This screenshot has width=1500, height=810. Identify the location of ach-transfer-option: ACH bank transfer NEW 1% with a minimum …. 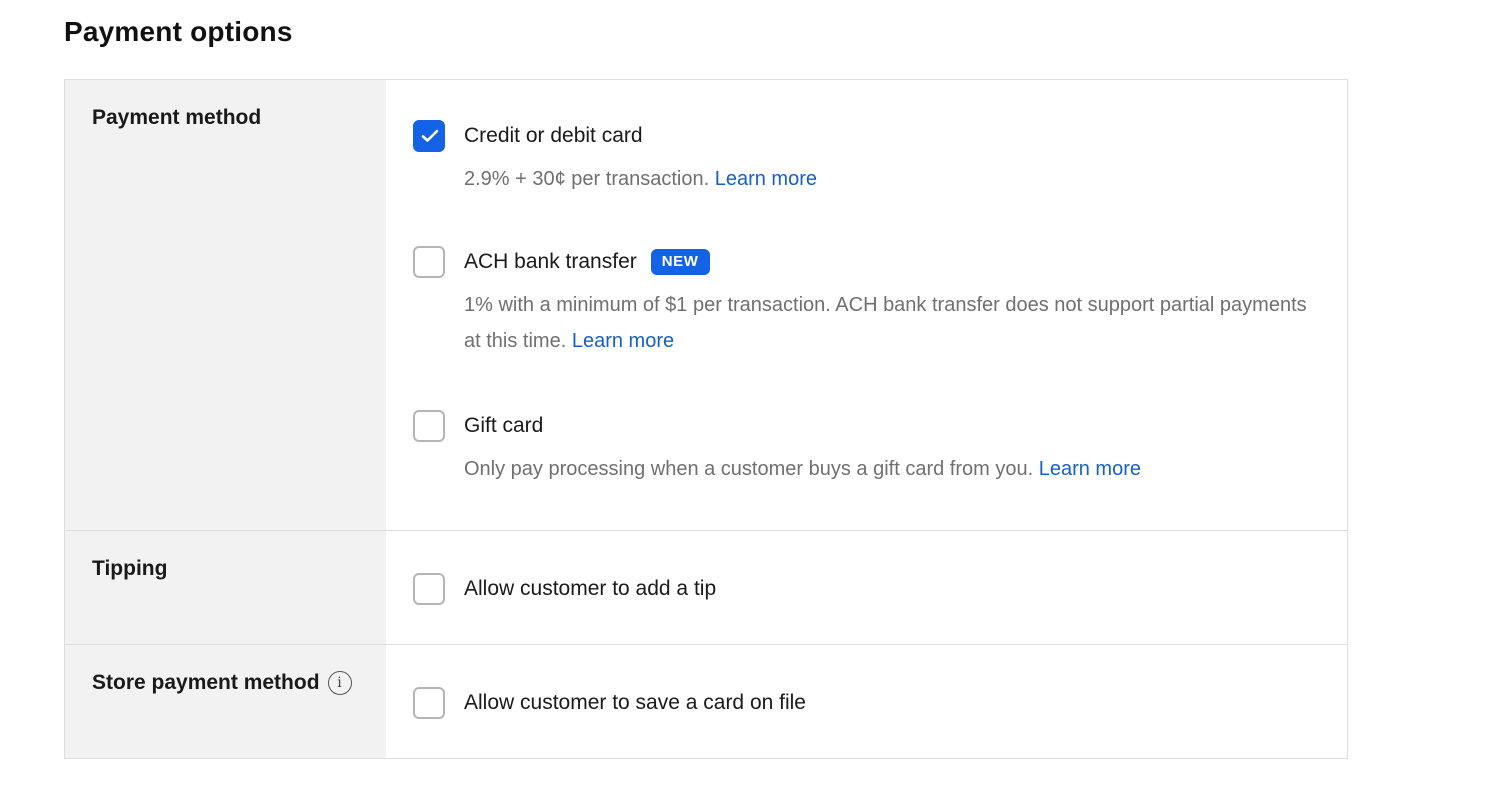
(880, 328).